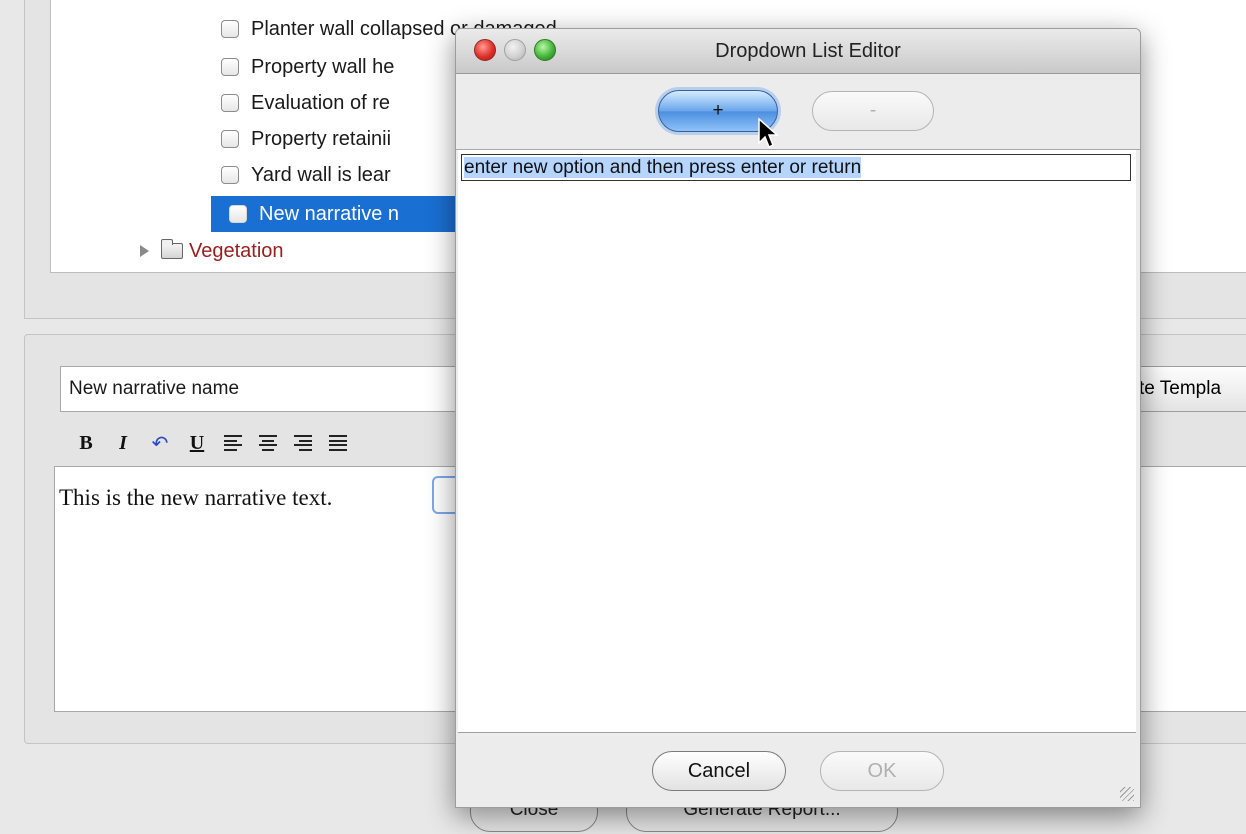 The height and width of the screenshot is (834, 1246). Describe the element at coordinates (1180, 388) in the screenshot. I see `save-template-label: te Templa` at that location.